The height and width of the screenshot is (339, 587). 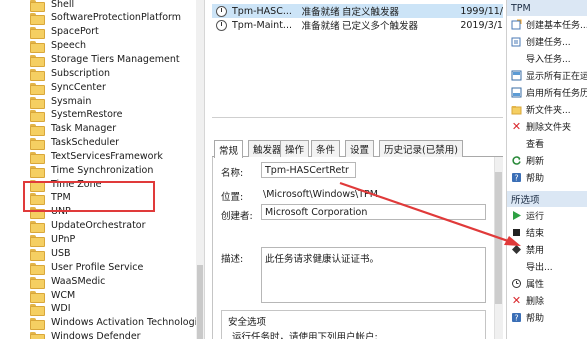 What do you see at coordinates (535, 285) in the screenshot?
I see `action-label: 属性` at bounding box center [535, 285].